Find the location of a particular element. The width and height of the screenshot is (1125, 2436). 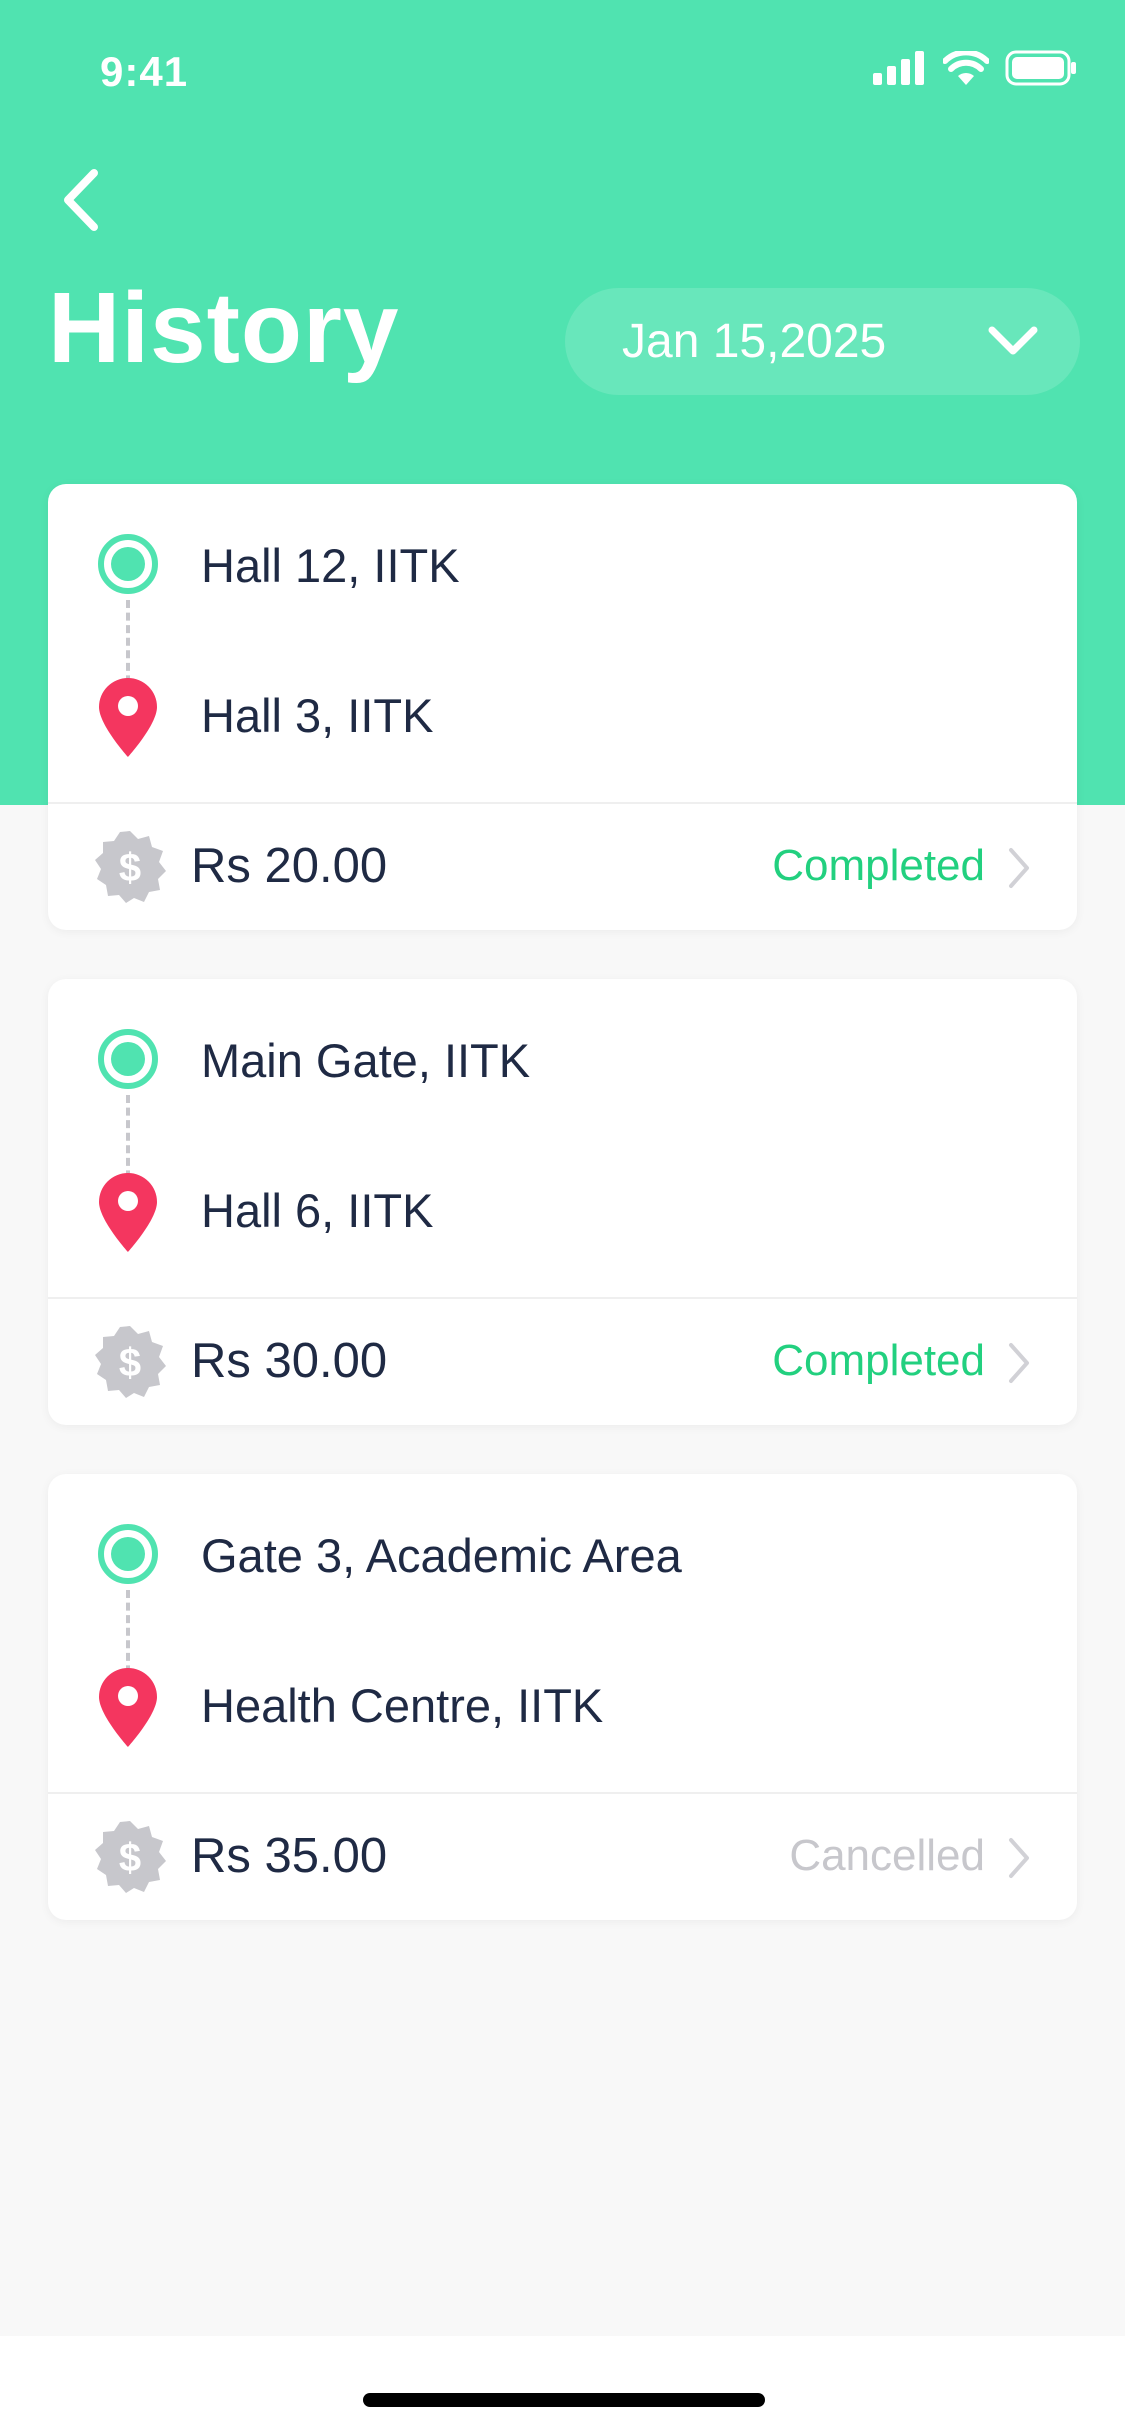

wifi-icon is located at coordinates (966, 68).